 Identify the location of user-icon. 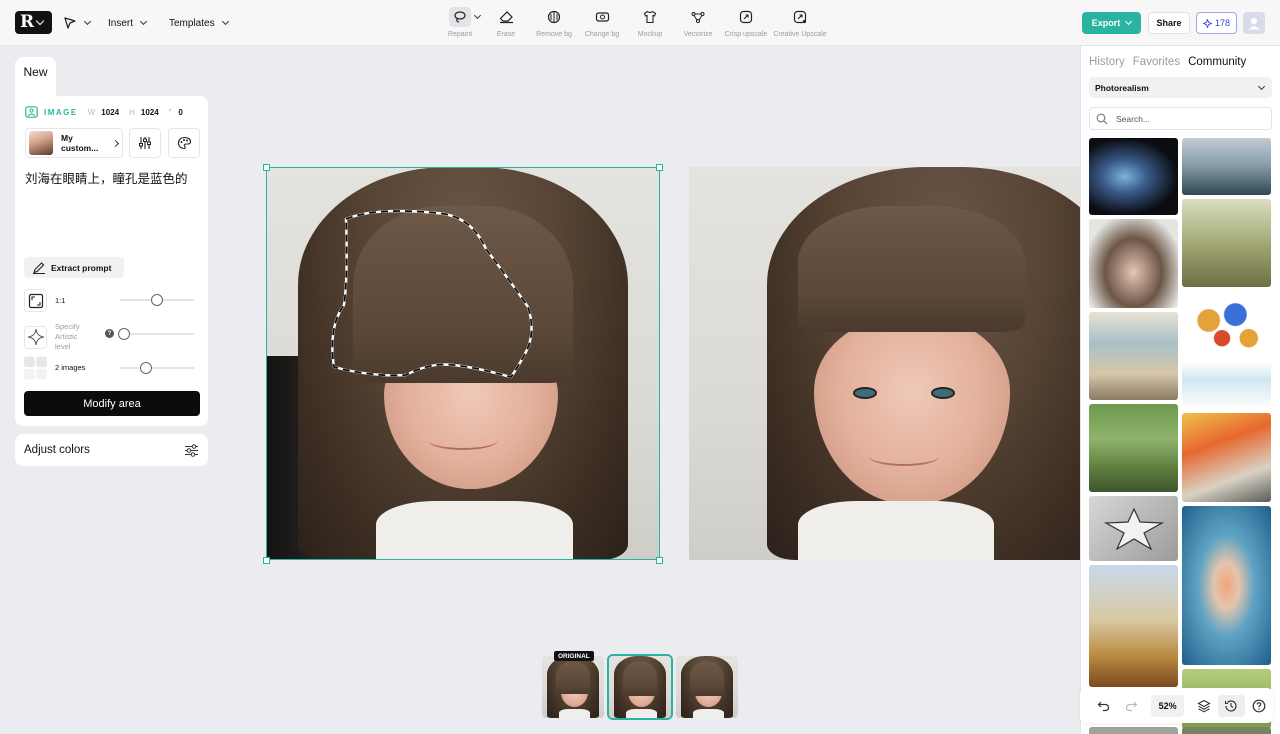
(1254, 24).